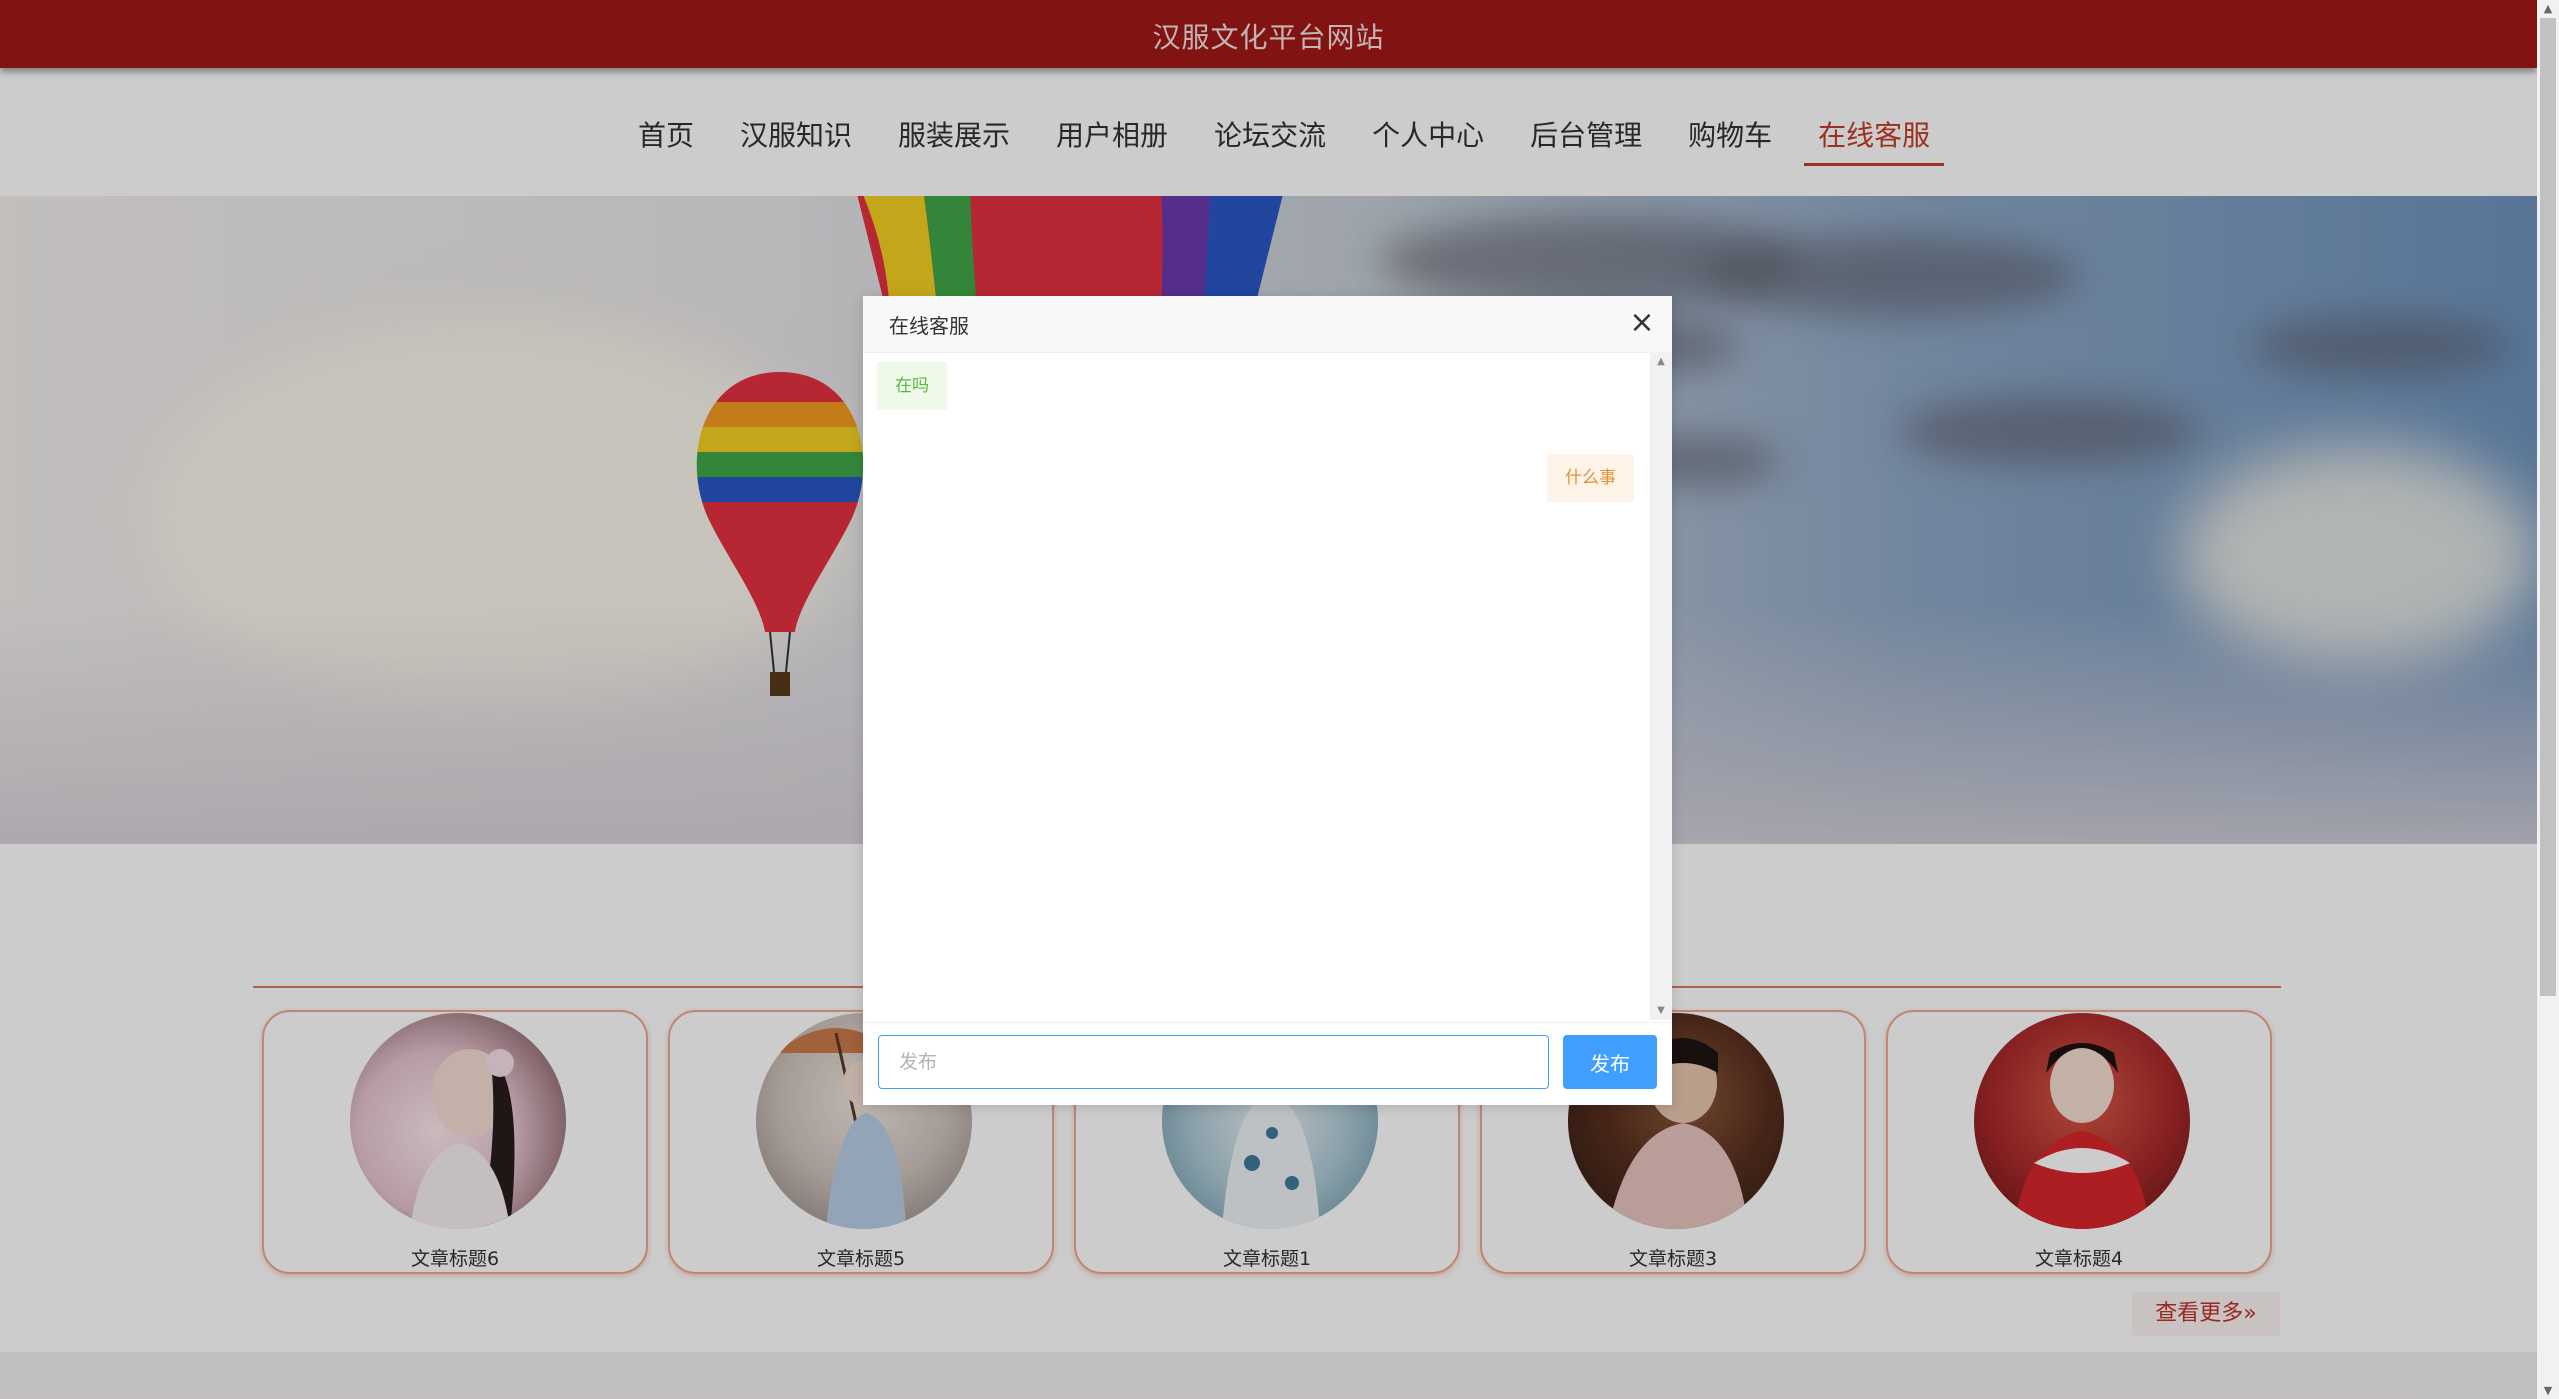  Describe the element at coordinates (912, 386) in the screenshot. I see `chat-message-received: 在吗` at that location.